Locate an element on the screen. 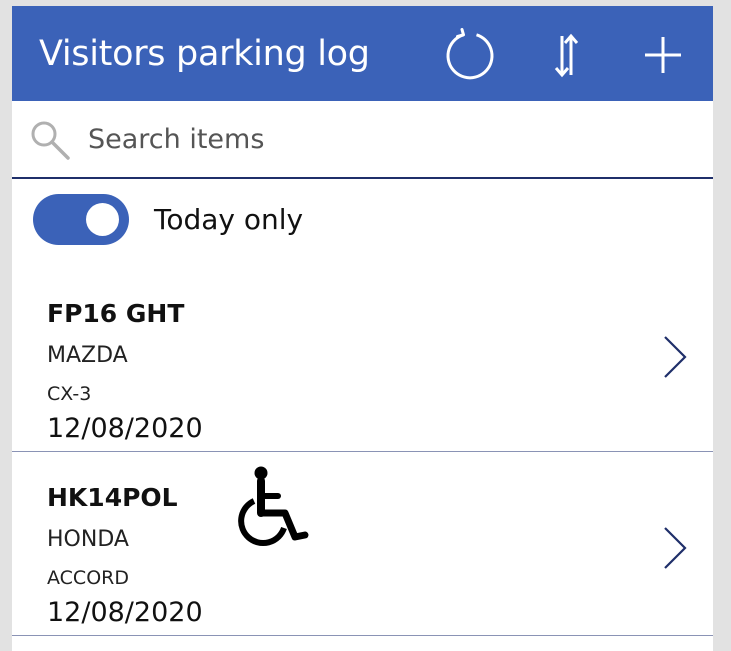 This screenshot has height=651, width=731. refresh-icon is located at coordinates (470, 54).